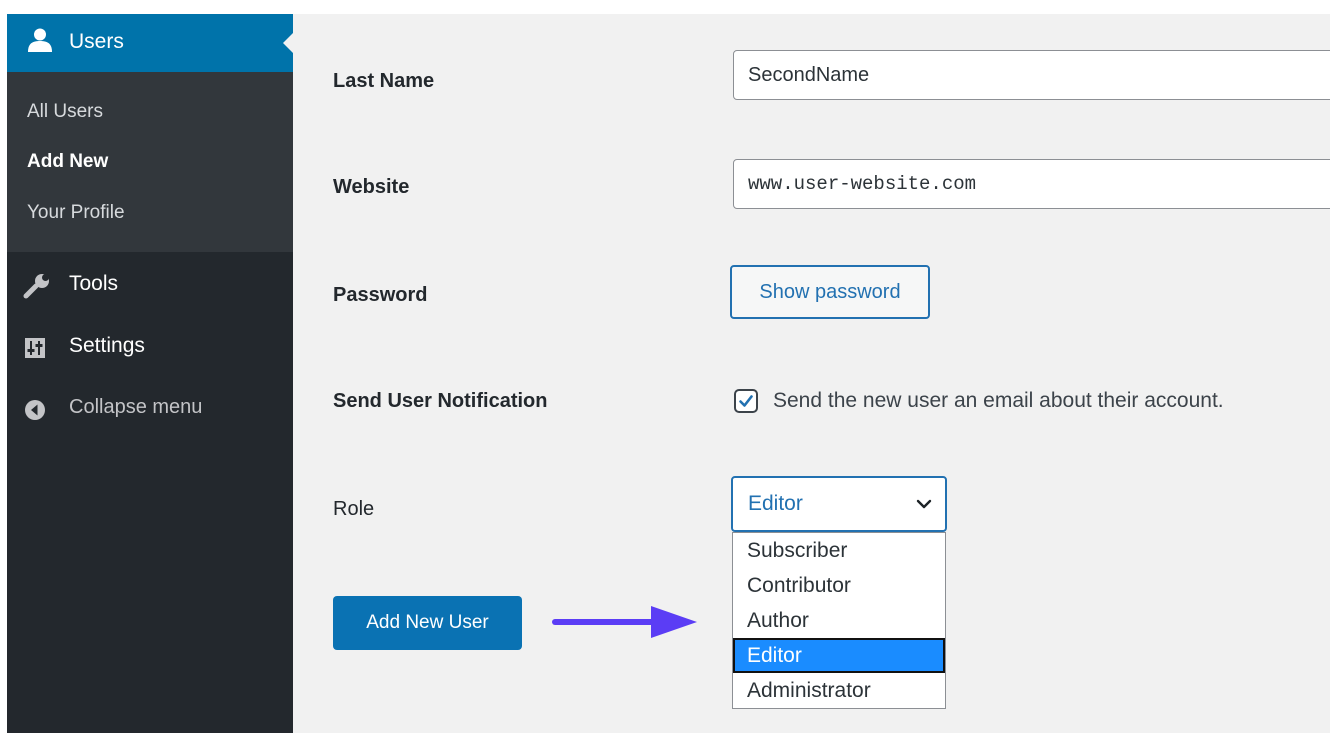 Image resolution: width=1330 pixels, height=733 pixels. I want to click on role-option-author: Author, so click(839, 620).